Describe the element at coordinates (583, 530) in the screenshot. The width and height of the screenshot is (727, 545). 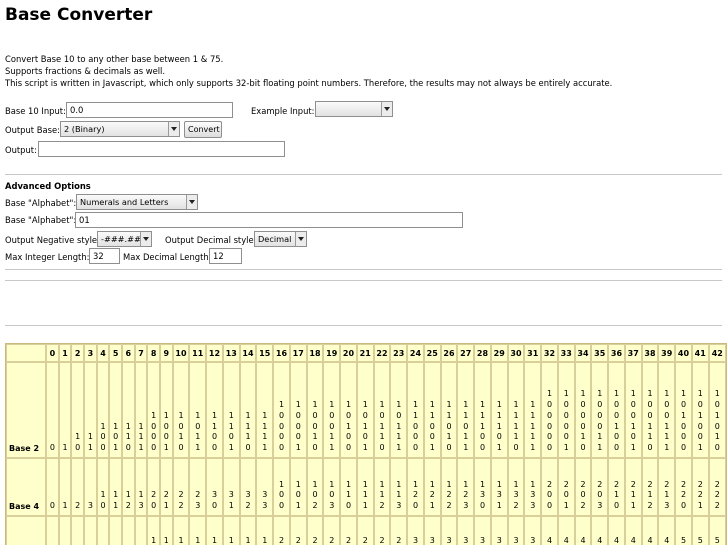
I see `table-cell: 42` at that location.